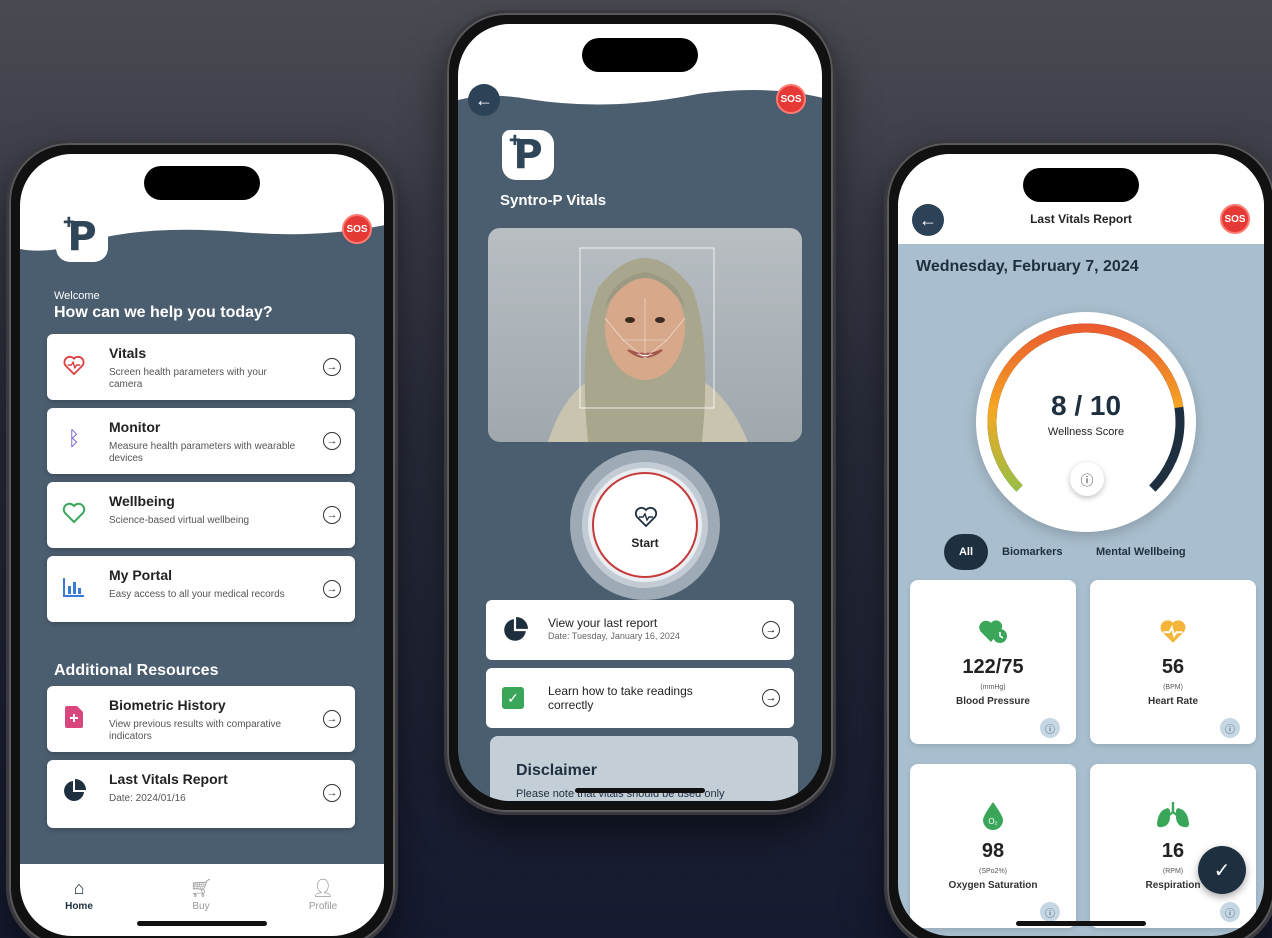 This screenshot has height=938, width=1272. What do you see at coordinates (645, 543) in the screenshot?
I see `start-label: Start` at bounding box center [645, 543].